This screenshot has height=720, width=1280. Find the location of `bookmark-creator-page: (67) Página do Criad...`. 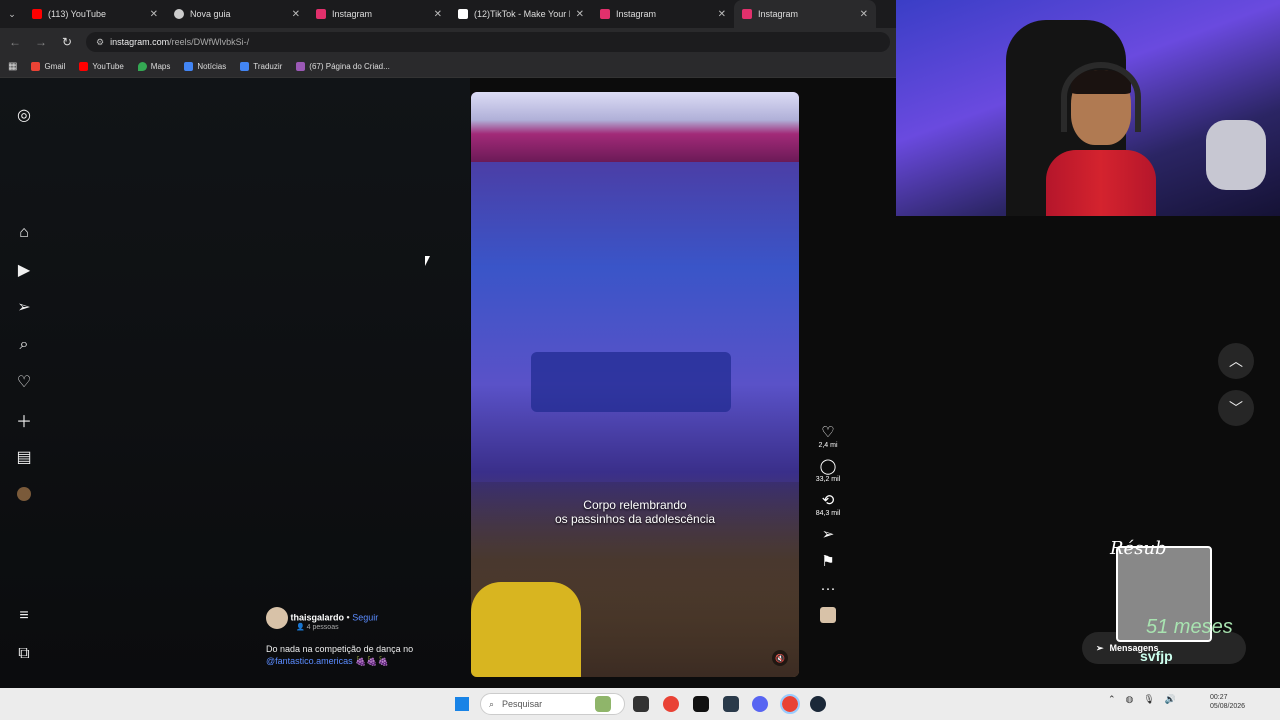

bookmark-creator-page: (67) Página do Criad... is located at coordinates (343, 66).